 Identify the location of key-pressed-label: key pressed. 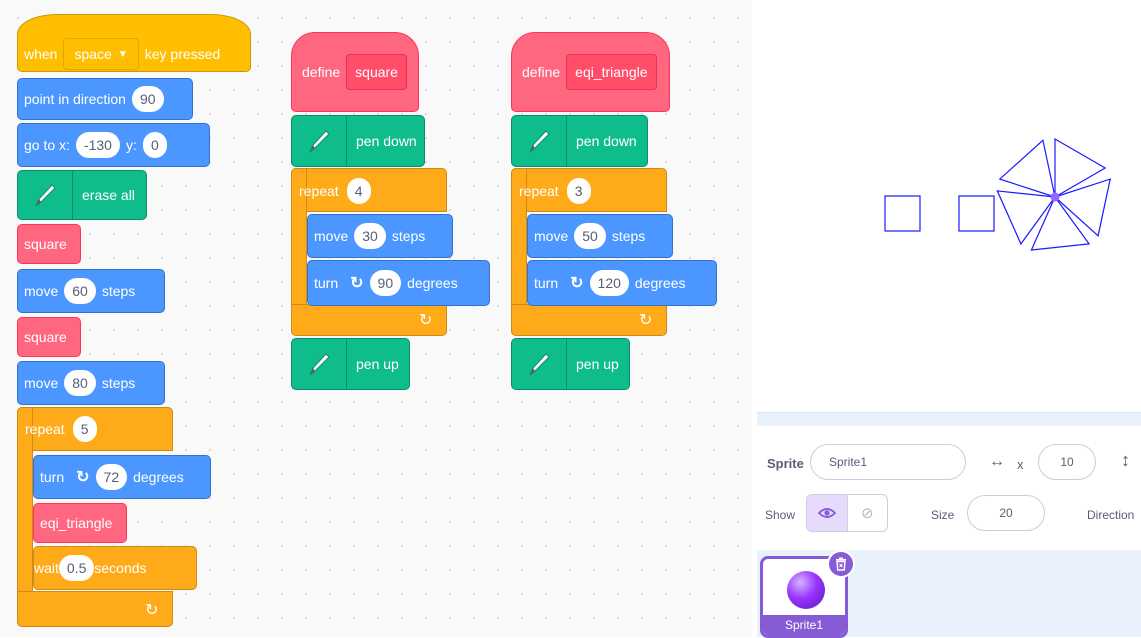
(182, 54).